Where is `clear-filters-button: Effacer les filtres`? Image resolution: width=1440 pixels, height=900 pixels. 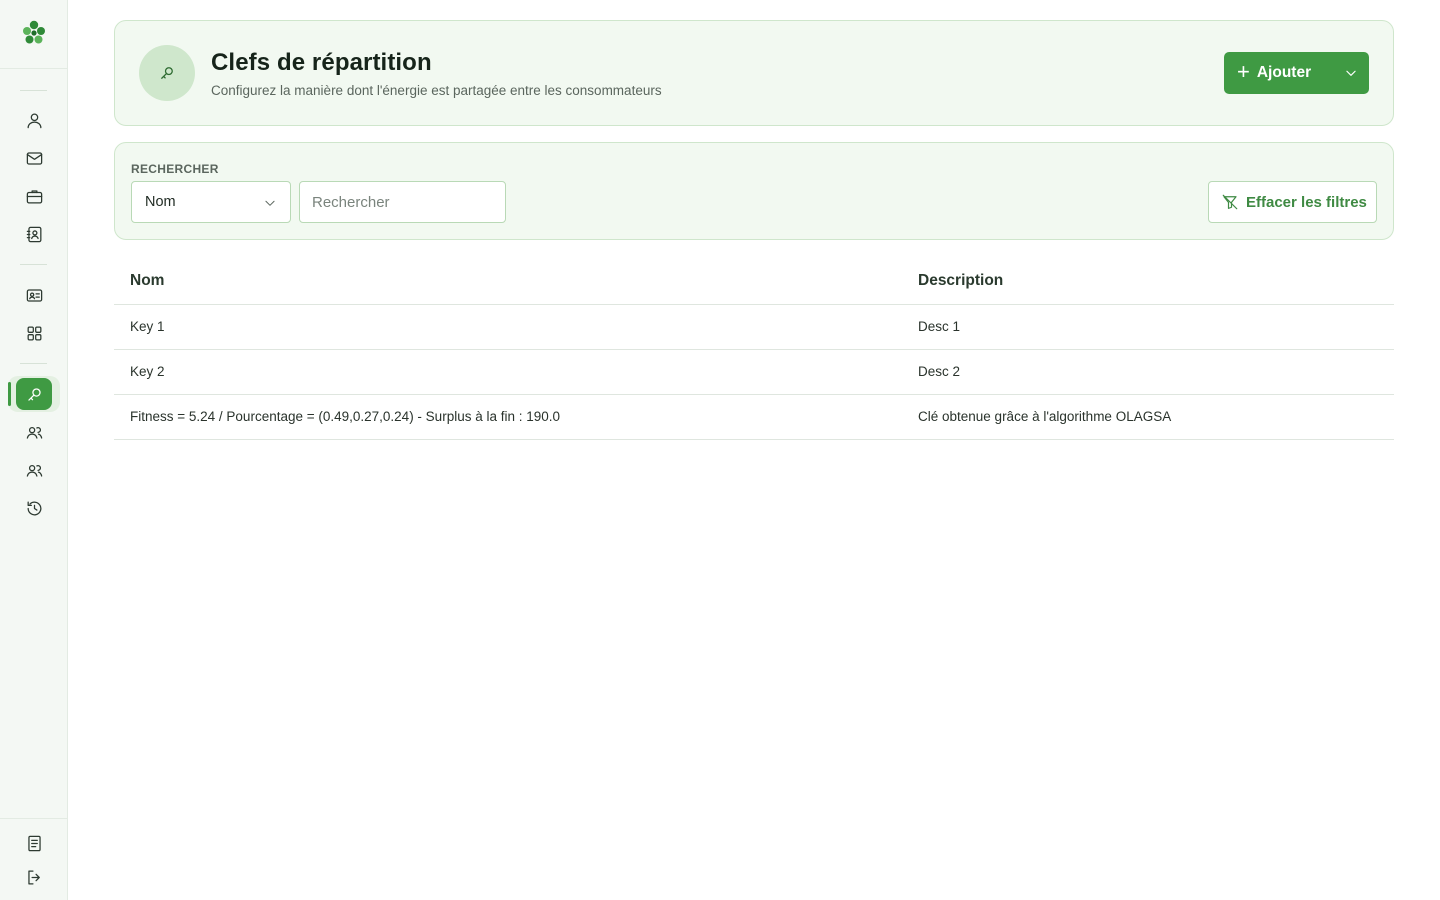
clear-filters-button: Effacer les filtres is located at coordinates (1292, 202).